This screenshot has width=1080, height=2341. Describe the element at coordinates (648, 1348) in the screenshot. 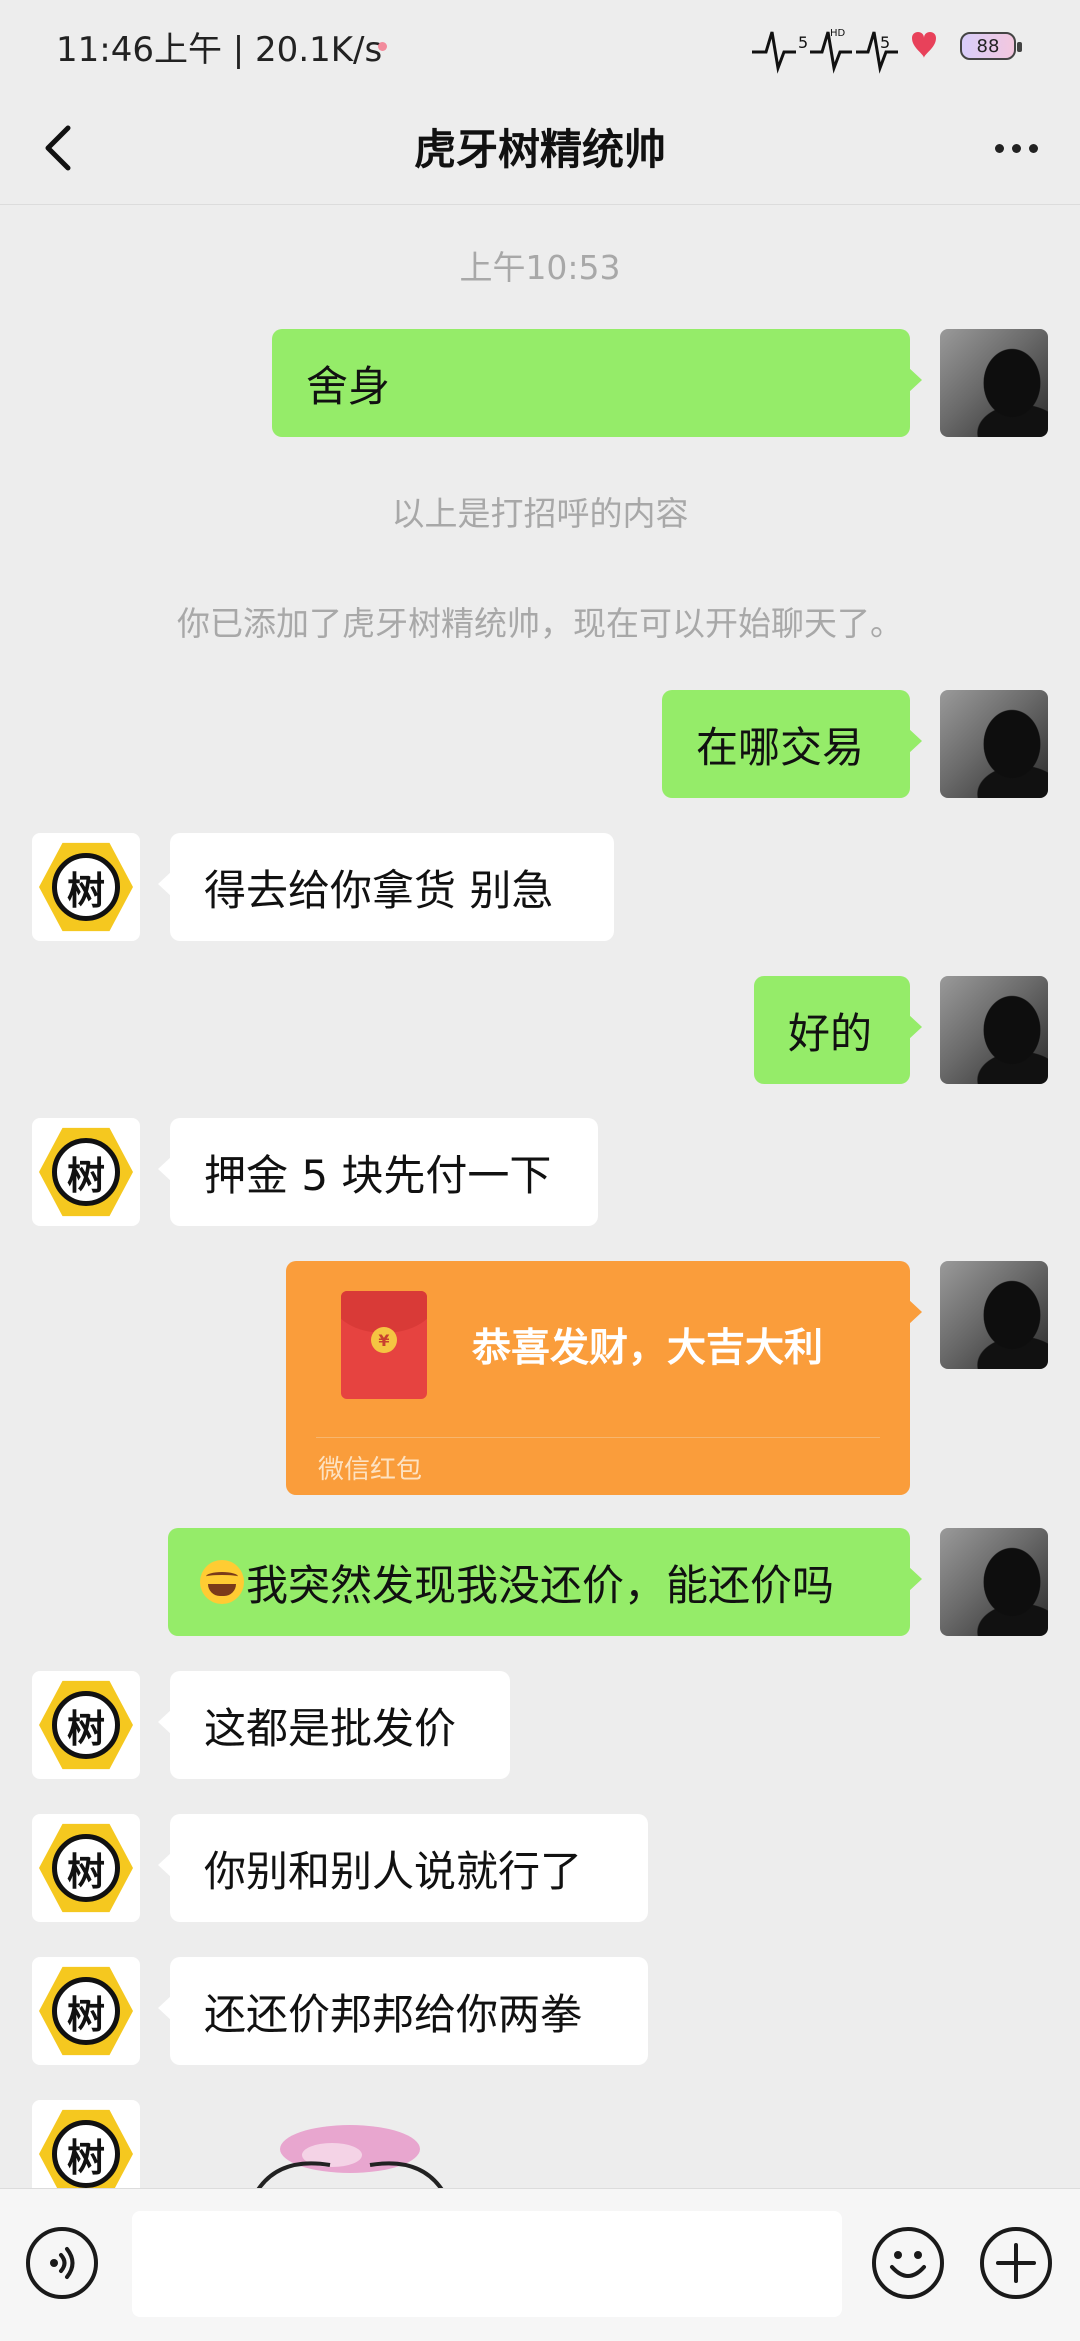

I see `red-packet-greeting: 恭喜发财，大吉大利` at that location.